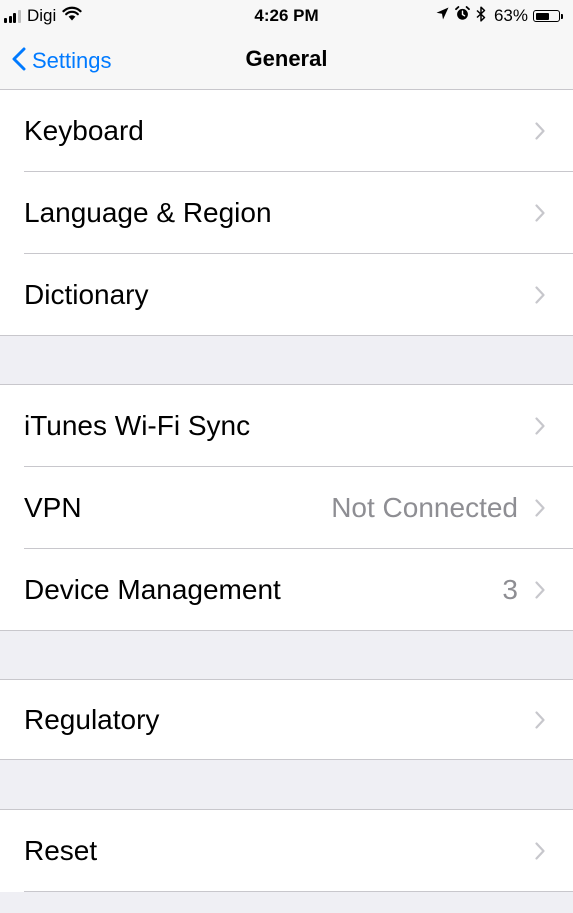 The image size is (573, 913). I want to click on row-label: Reset, so click(61, 850).